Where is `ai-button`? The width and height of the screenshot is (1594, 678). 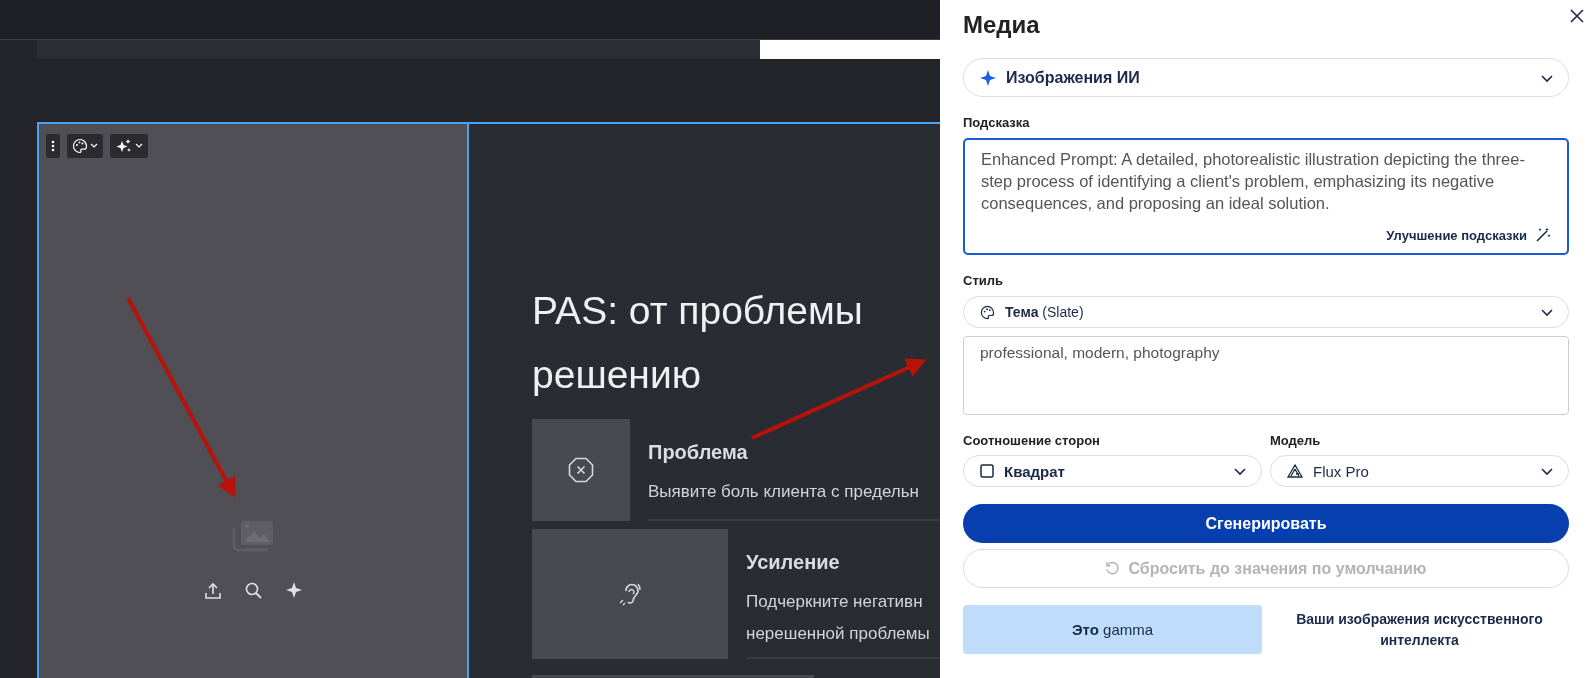 ai-button is located at coordinates (129, 146).